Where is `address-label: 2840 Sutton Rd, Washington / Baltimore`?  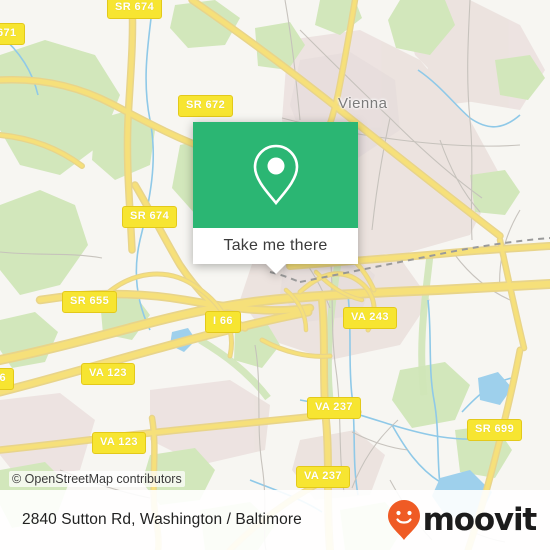 address-label: 2840 Sutton Rd, Washington / Baltimore is located at coordinates (162, 519).